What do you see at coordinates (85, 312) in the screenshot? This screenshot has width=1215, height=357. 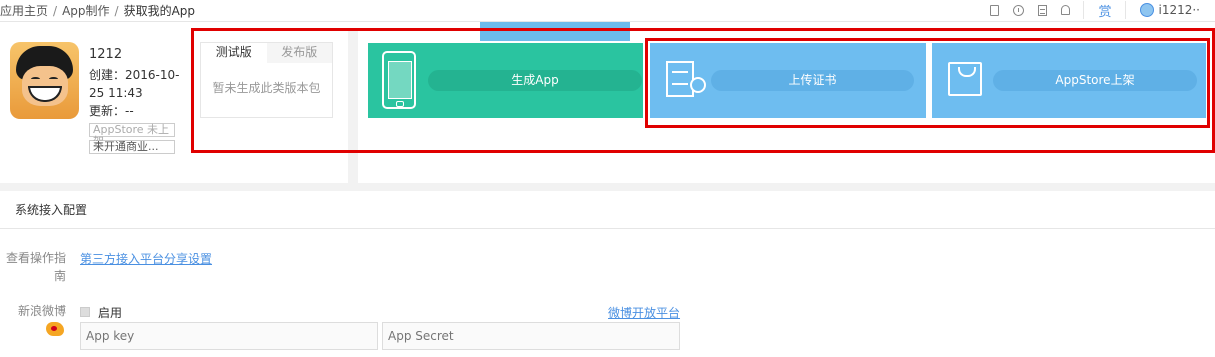 I see `enable-checkbox` at bounding box center [85, 312].